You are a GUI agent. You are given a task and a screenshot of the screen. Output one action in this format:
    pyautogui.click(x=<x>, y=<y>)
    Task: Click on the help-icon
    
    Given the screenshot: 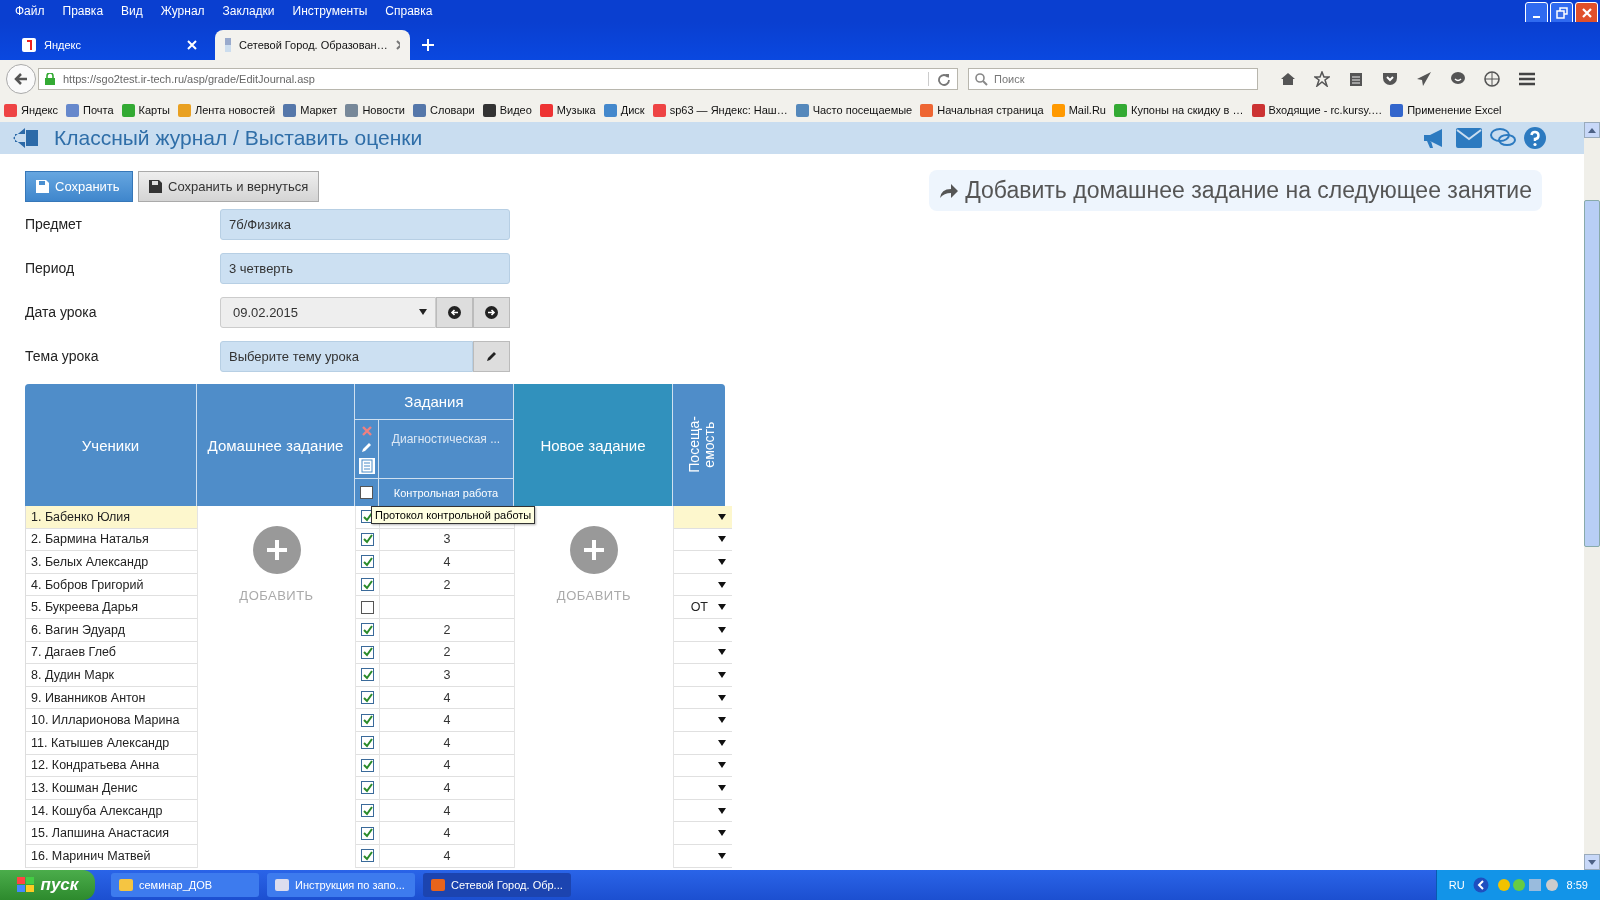 What is the action you would take?
    pyautogui.click(x=1535, y=138)
    